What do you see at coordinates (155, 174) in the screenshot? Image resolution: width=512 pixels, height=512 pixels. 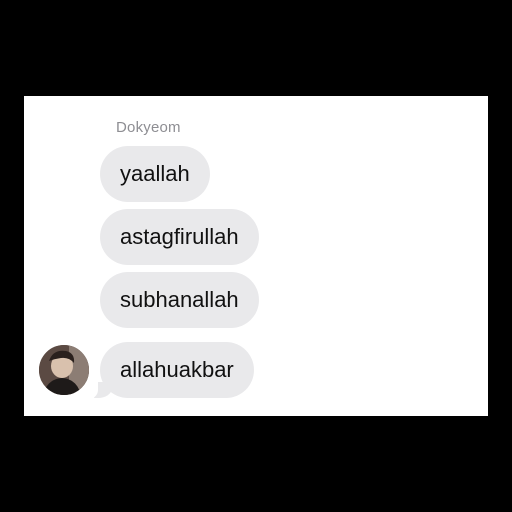 I see `message-bubble: yaallah` at bounding box center [155, 174].